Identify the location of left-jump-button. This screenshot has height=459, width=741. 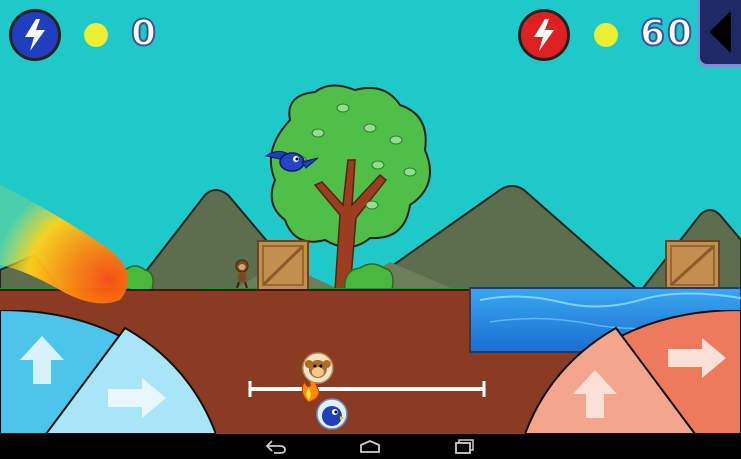
(42, 360).